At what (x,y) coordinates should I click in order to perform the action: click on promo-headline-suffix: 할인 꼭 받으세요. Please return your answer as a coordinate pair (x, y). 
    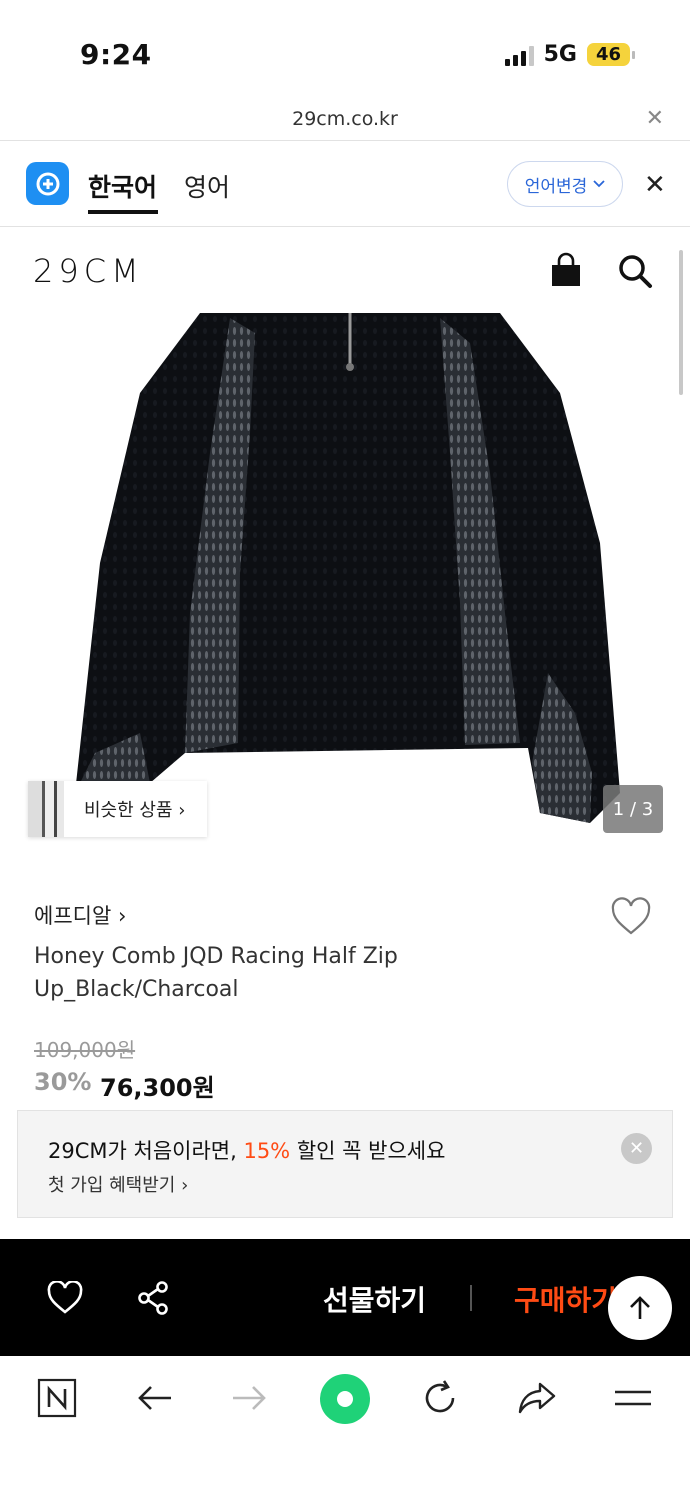
    Looking at the image, I should click on (368, 1151).